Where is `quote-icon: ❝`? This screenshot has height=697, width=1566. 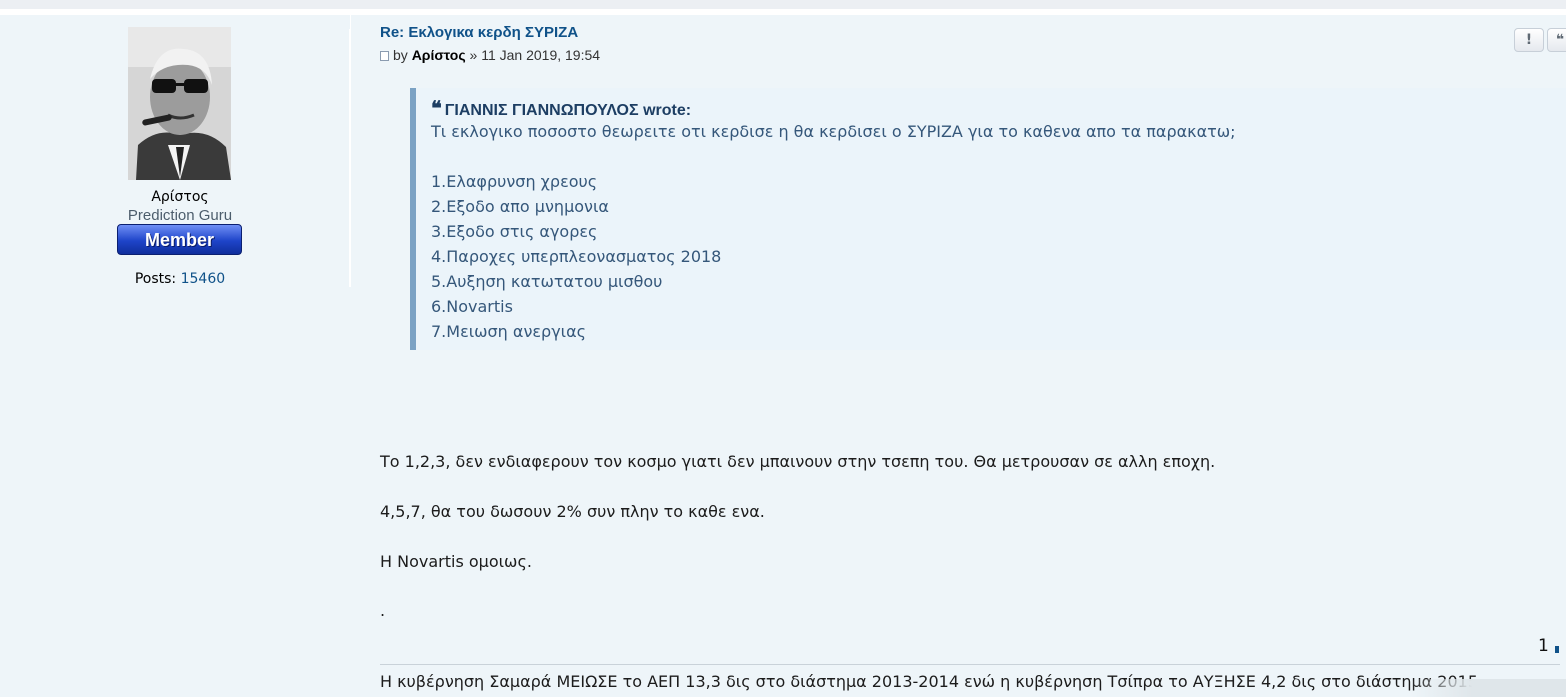 quote-icon: ❝ is located at coordinates (436, 108).